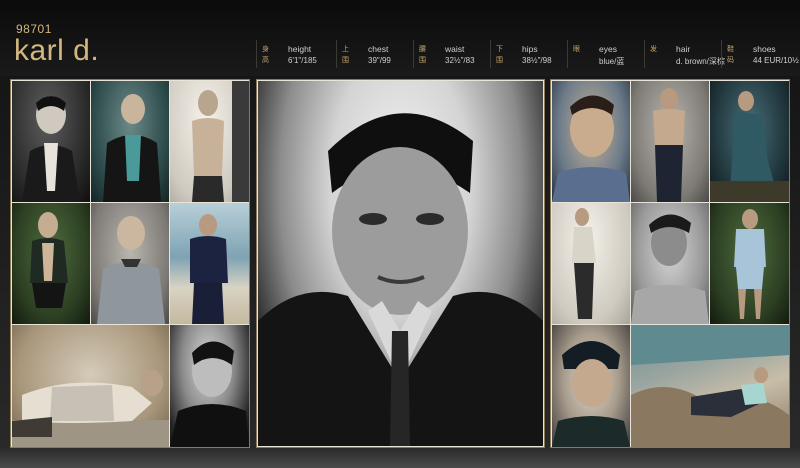  I want to click on stat-waist: 腰 围 waist 32½"/83, so click(451, 54).